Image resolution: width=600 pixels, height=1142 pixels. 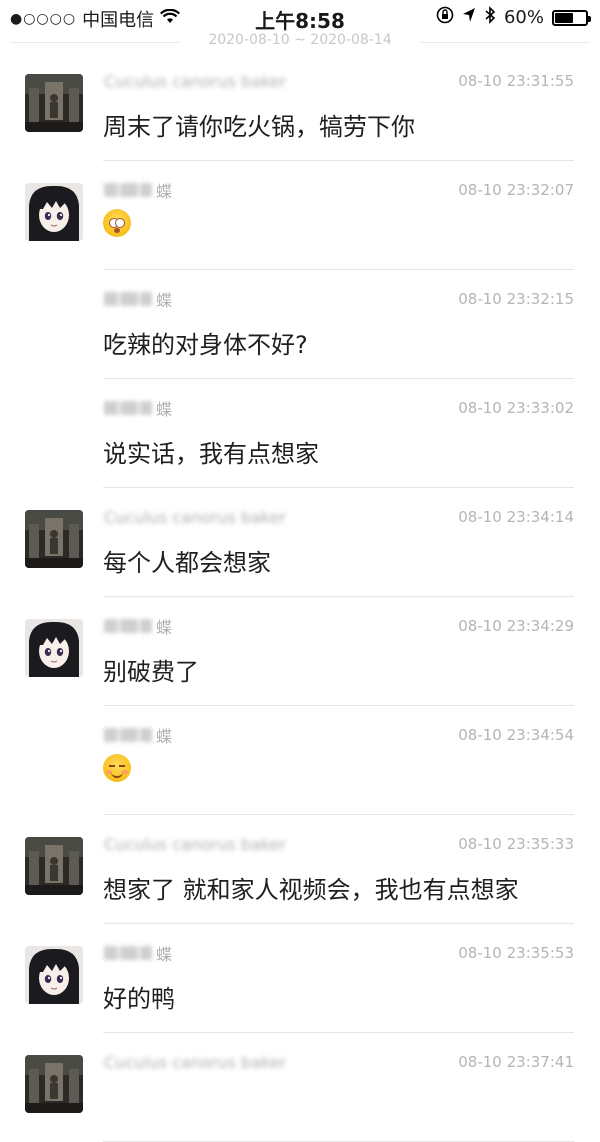 What do you see at coordinates (523, 17) in the screenshot?
I see `battery-percent: 60%` at bounding box center [523, 17].